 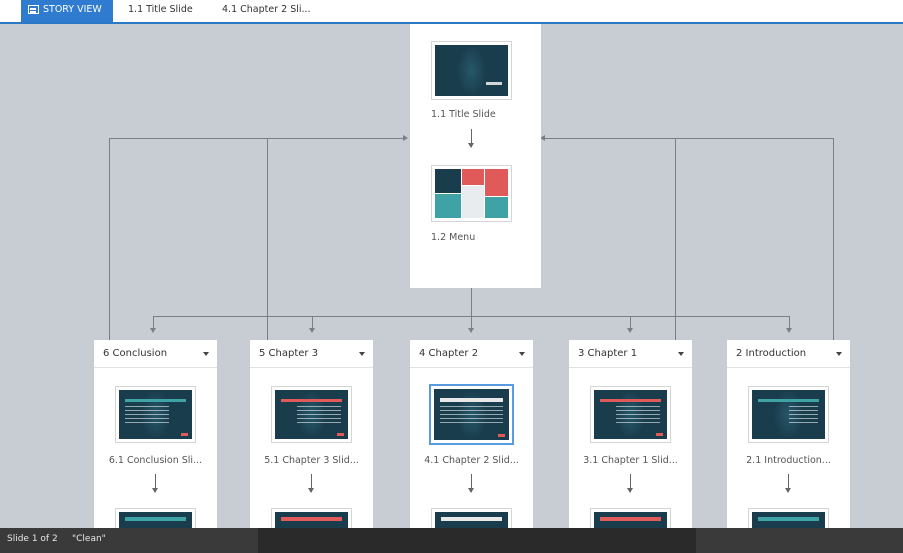 I want to click on arrow-right-icon, so click(x=405, y=138).